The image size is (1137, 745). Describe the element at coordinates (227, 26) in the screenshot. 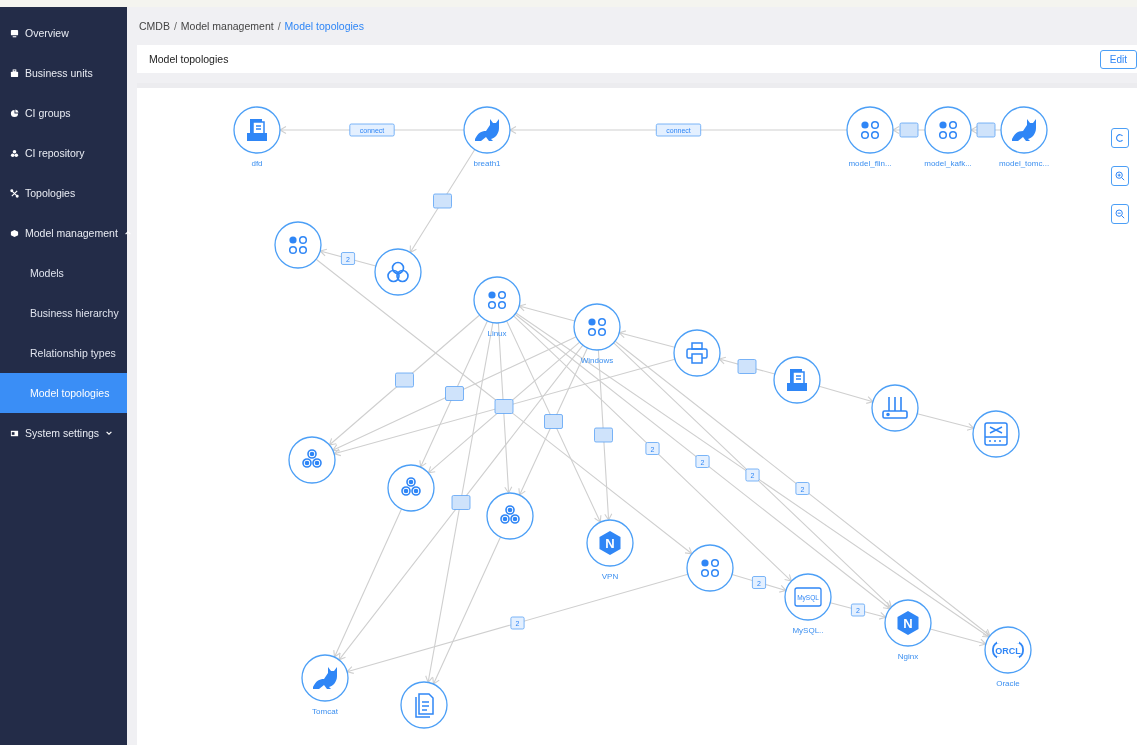

I see `breadcrumb-link: Model management` at that location.